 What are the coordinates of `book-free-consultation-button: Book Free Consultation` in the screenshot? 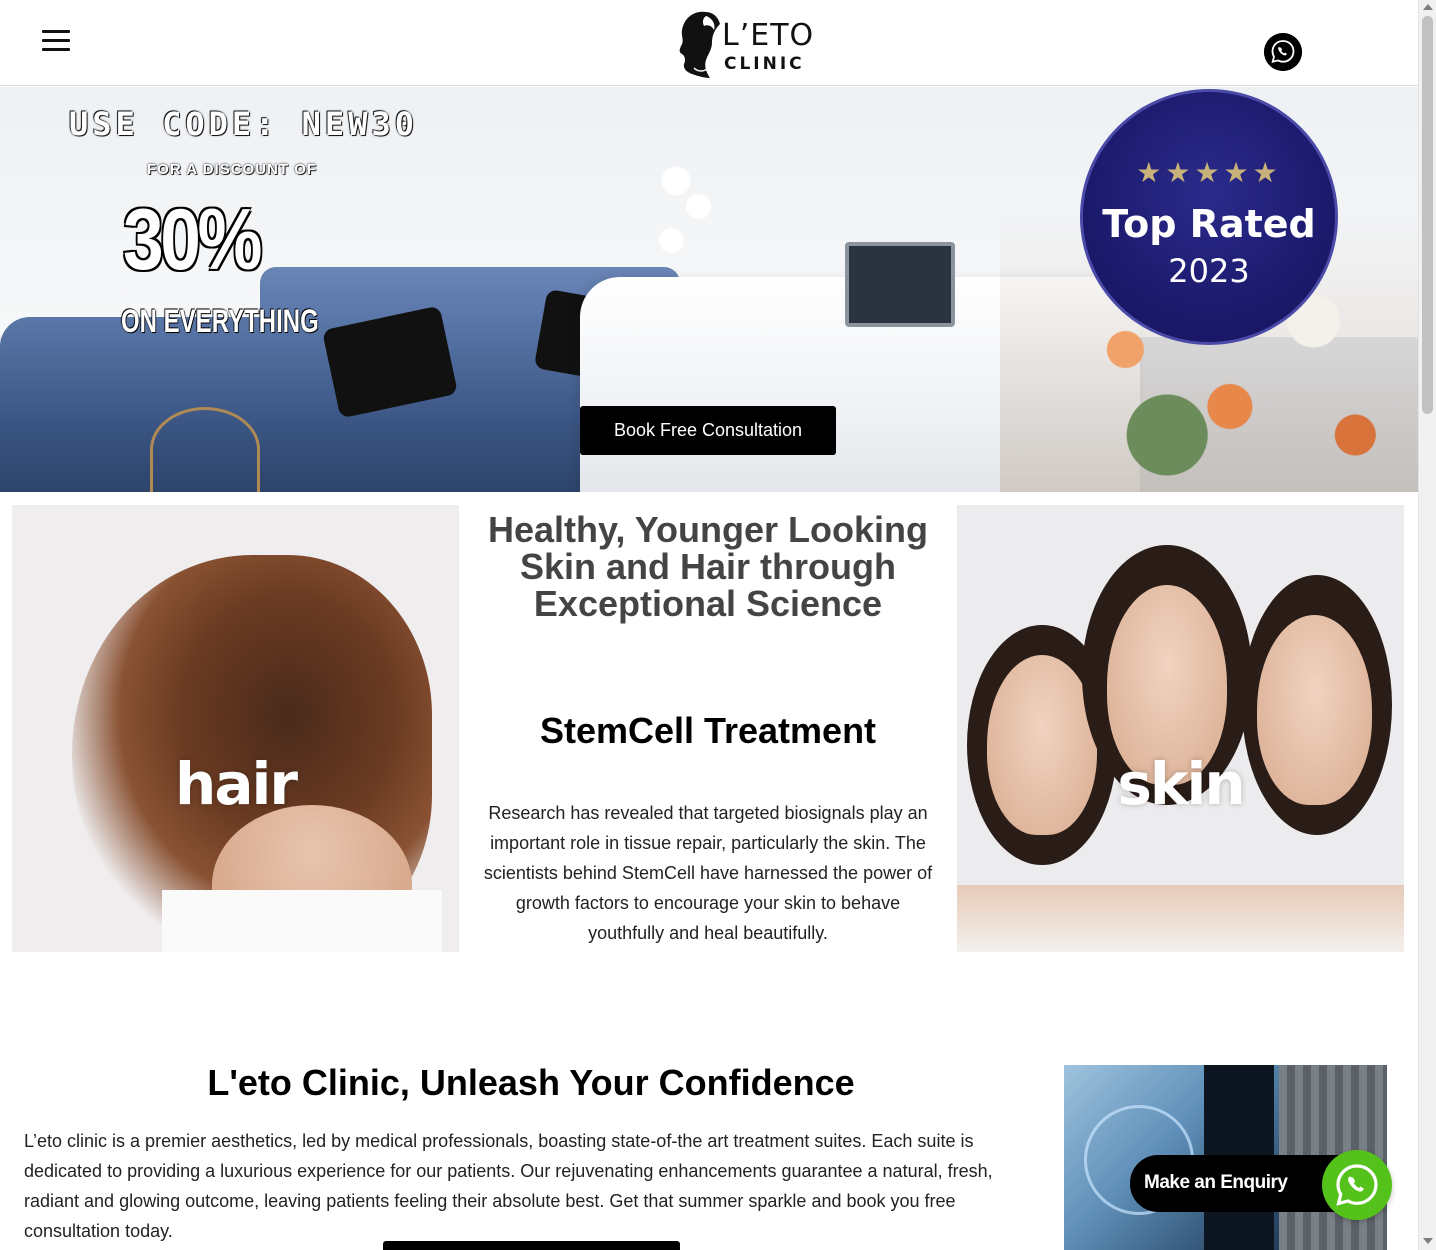 It's located at (708, 430).